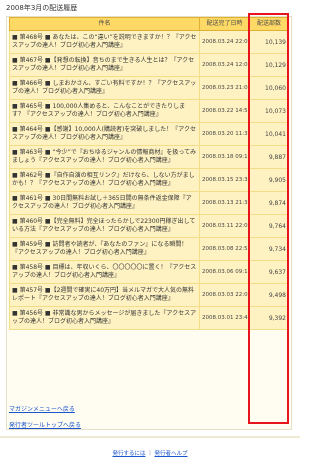 Image resolution: width=320 pixels, height=459 pixels. Describe the element at coordinates (42, 8) in the screenshot. I see `page-title: 2008年3月の配送履歴` at that location.